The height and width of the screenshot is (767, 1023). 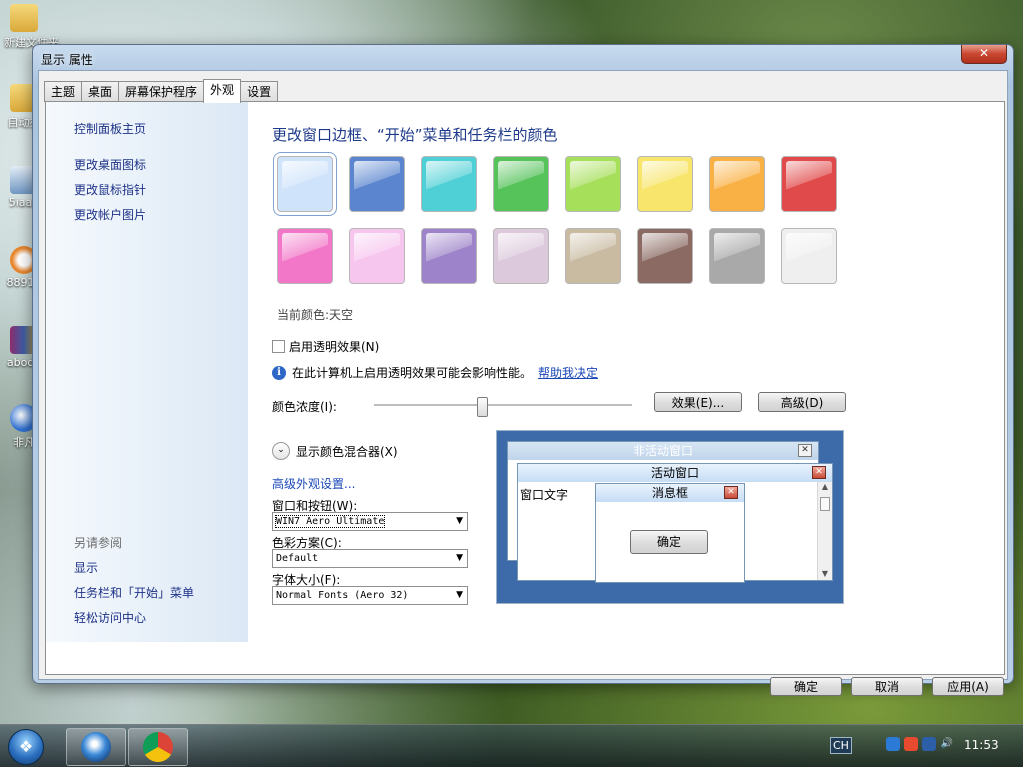 I want to click on help-me-decide-link: 帮助我决定, so click(x=568, y=372).